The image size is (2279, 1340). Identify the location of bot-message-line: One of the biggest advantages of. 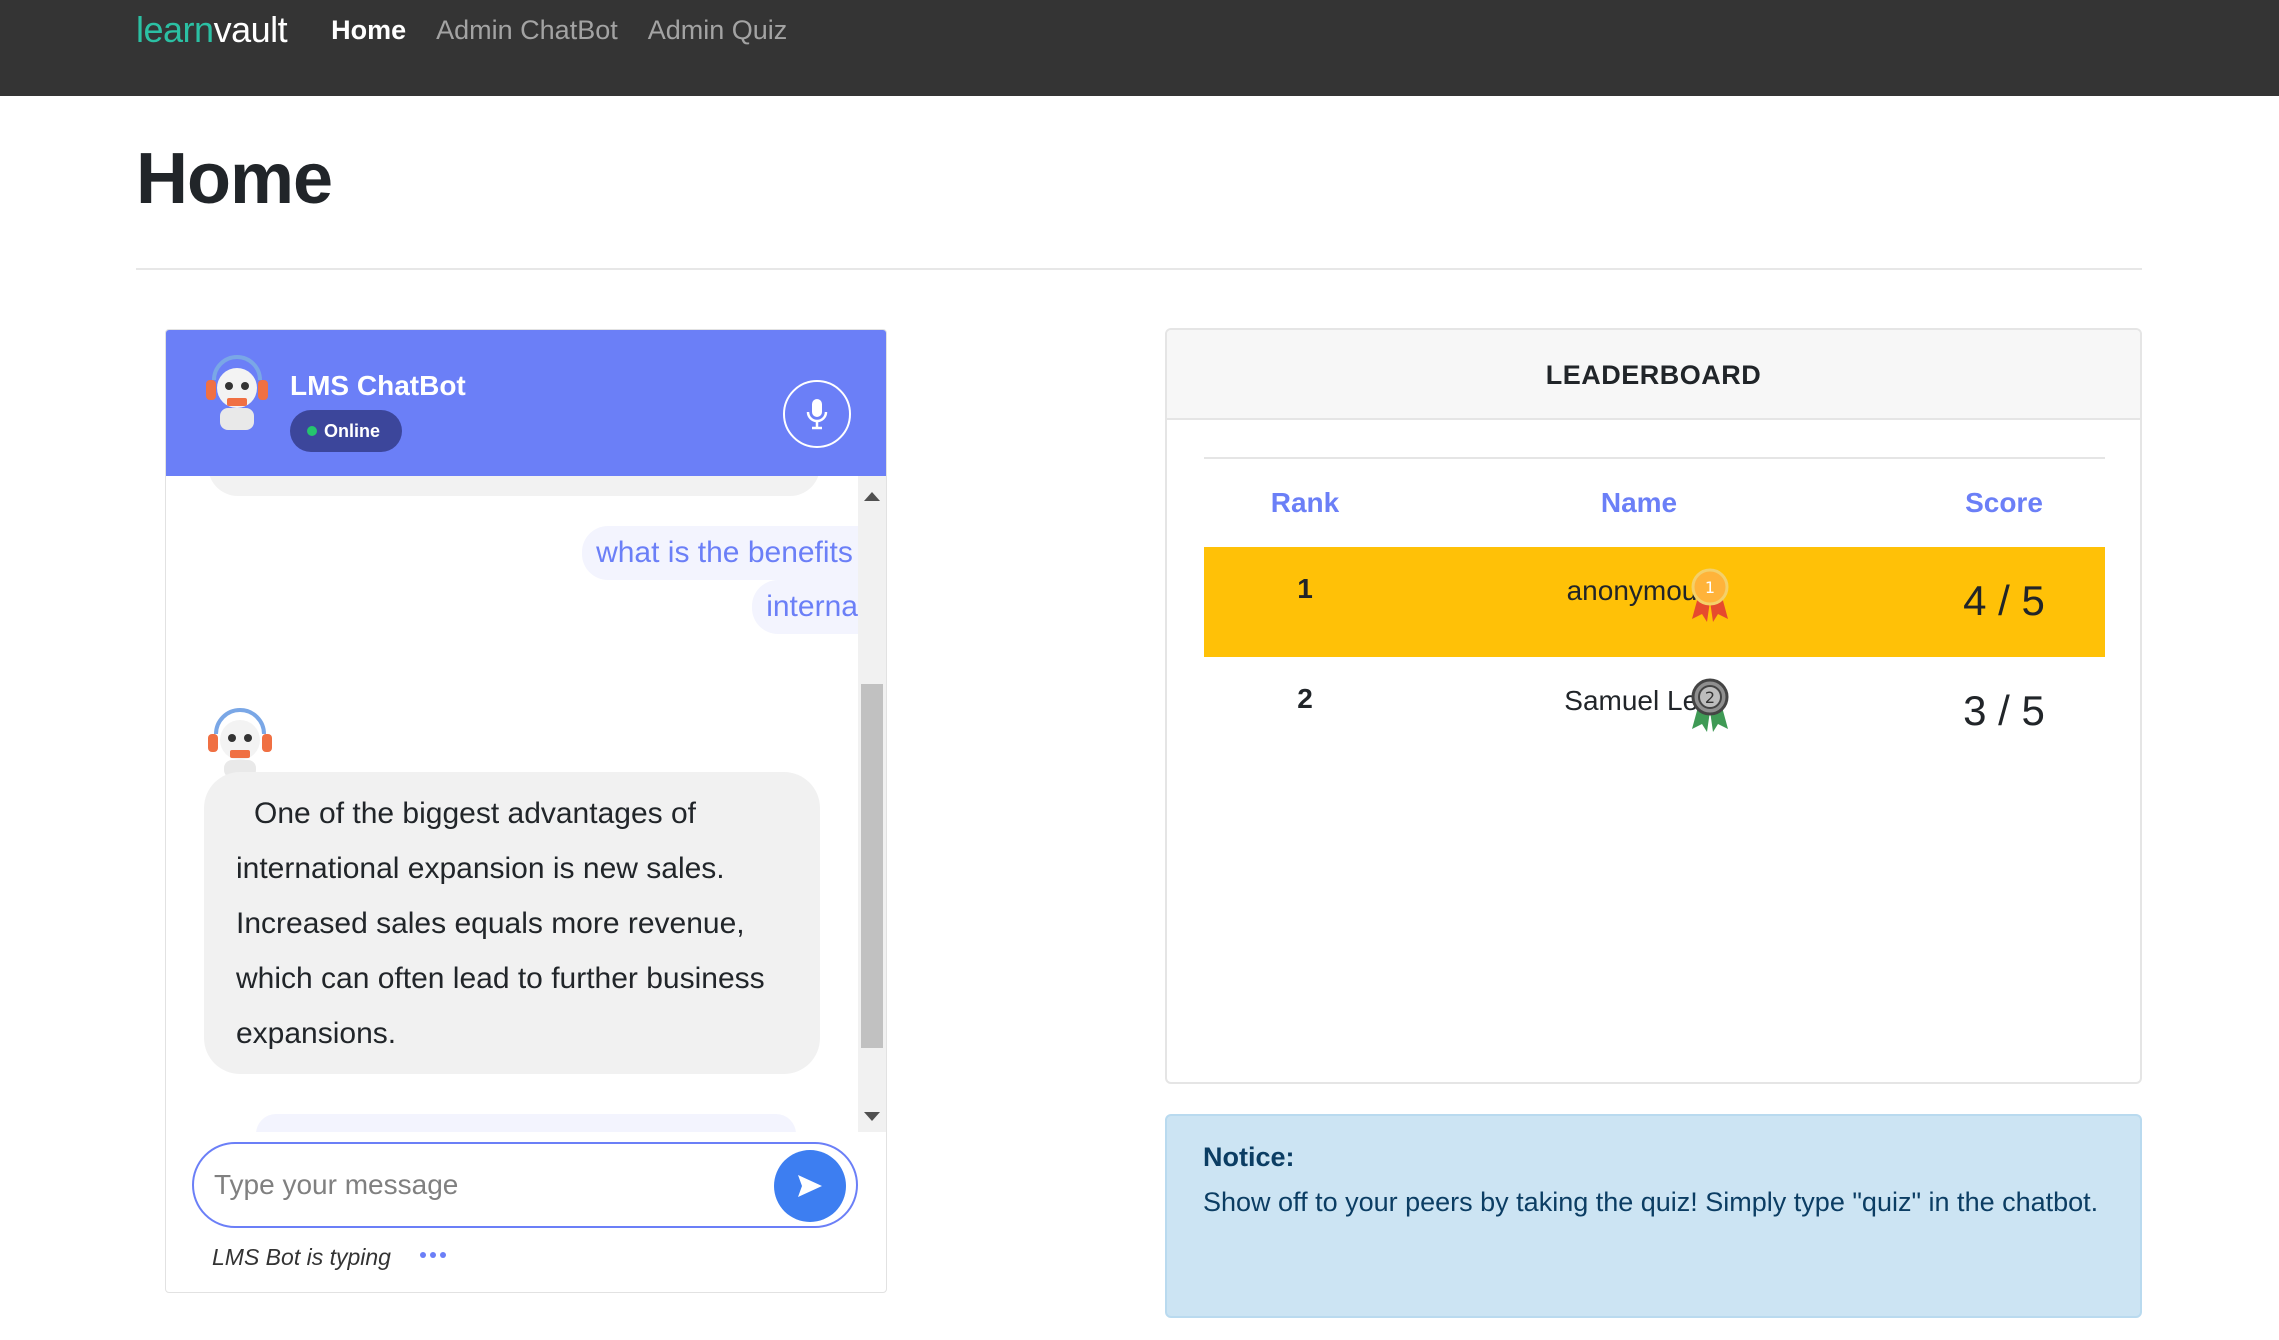
(475, 813).